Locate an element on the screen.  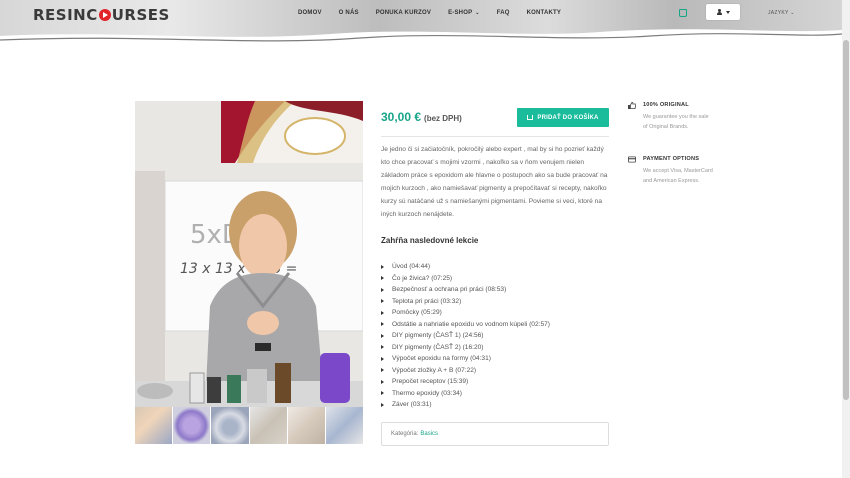
lesson-item: Záver (03:31) is located at coordinates (465, 405).